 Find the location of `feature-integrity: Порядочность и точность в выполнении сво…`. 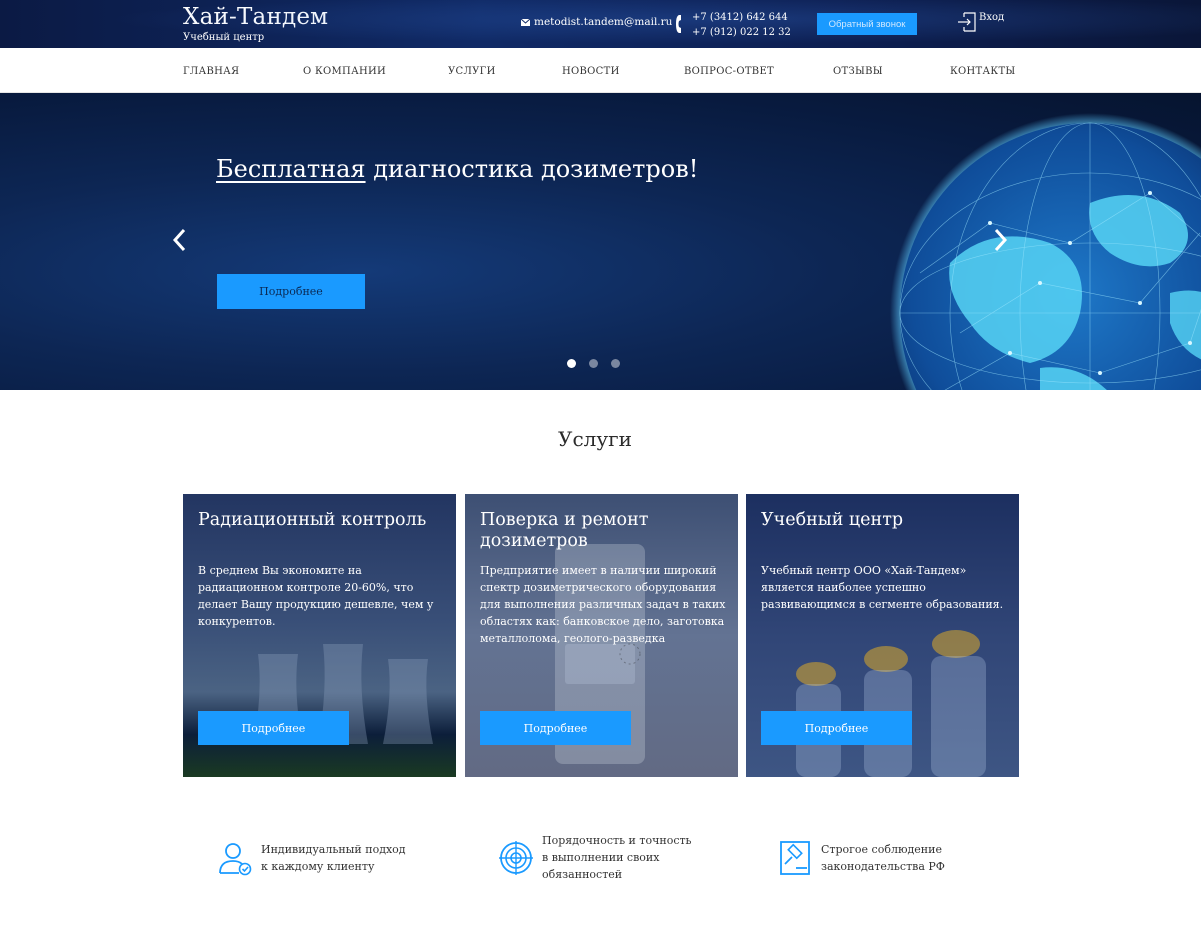

feature-integrity: Порядочность и точность в выполнении сво… is located at coordinates (595, 857).